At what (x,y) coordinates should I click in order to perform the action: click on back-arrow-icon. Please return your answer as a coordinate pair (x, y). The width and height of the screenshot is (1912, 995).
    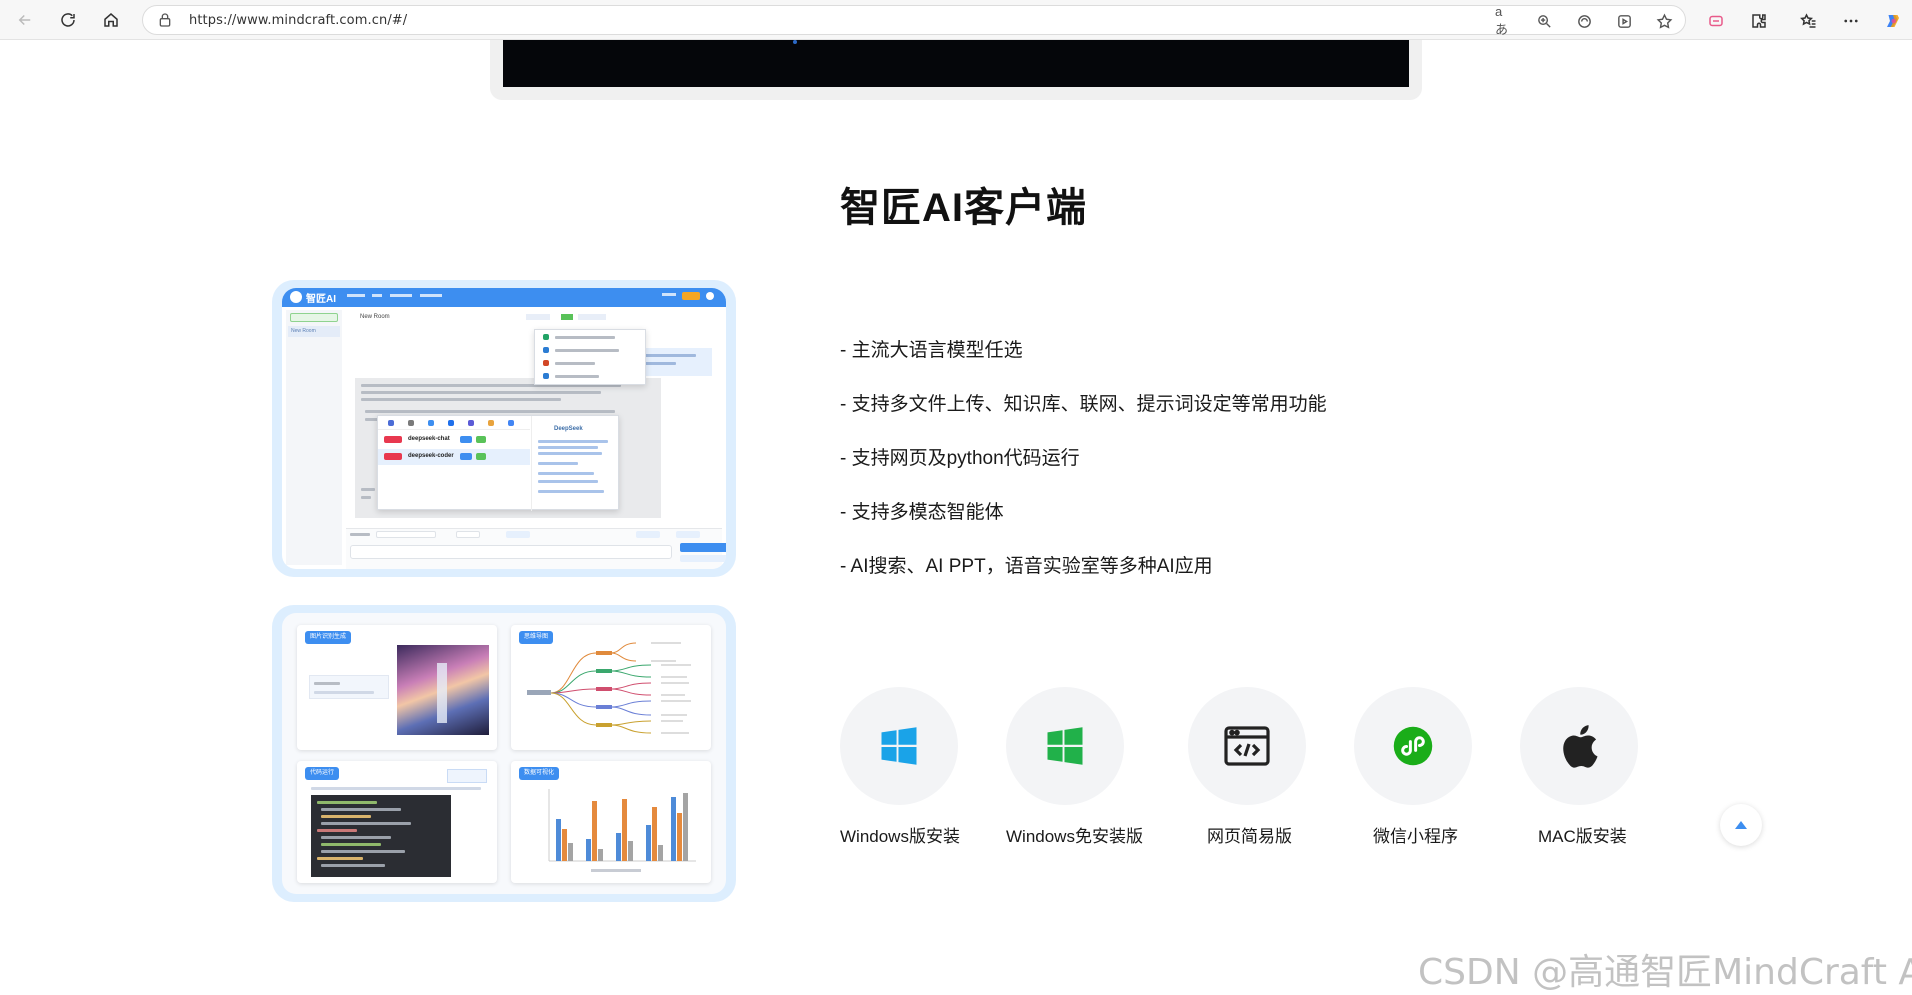
    Looking at the image, I should click on (25, 20).